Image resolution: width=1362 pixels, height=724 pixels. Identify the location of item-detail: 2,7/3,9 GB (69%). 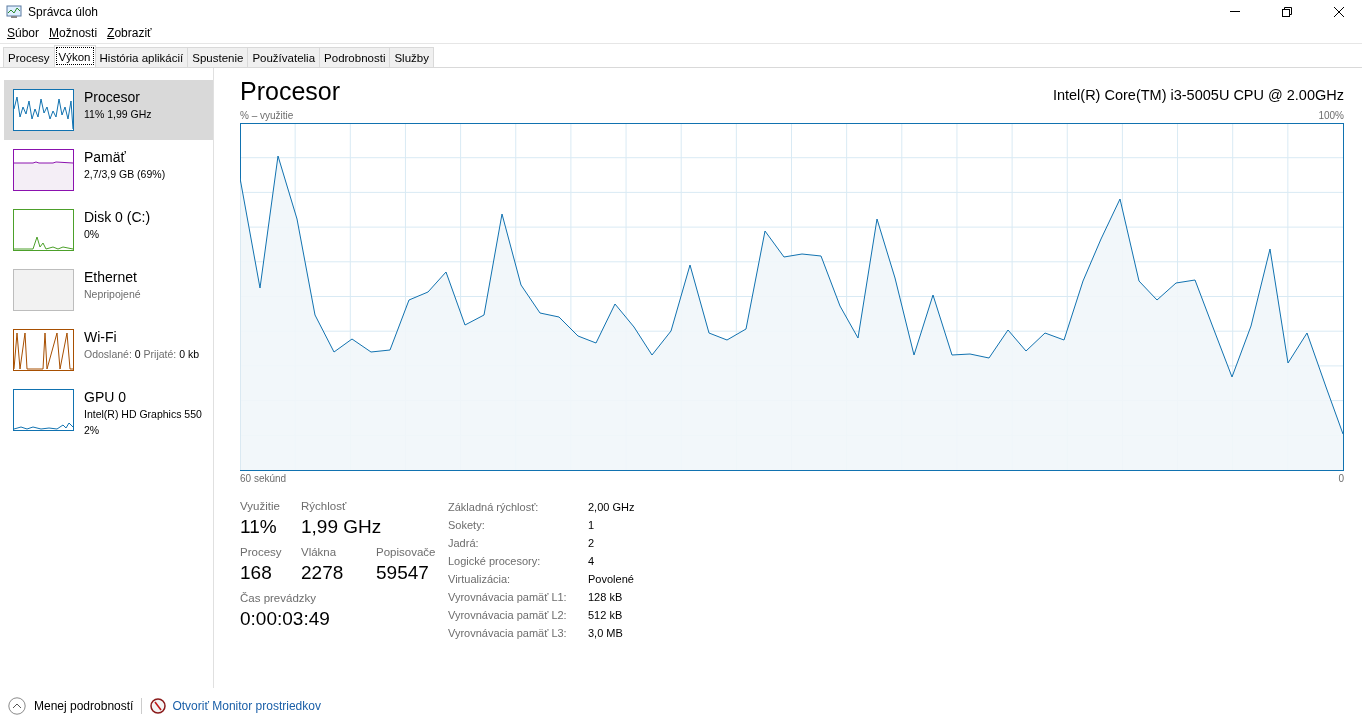
(125, 174).